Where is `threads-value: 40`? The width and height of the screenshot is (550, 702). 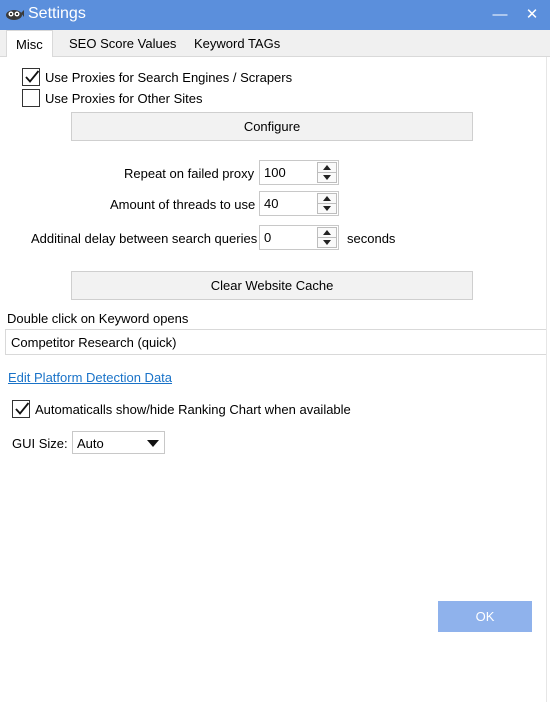 threads-value: 40 is located at coordinates (271, 203).